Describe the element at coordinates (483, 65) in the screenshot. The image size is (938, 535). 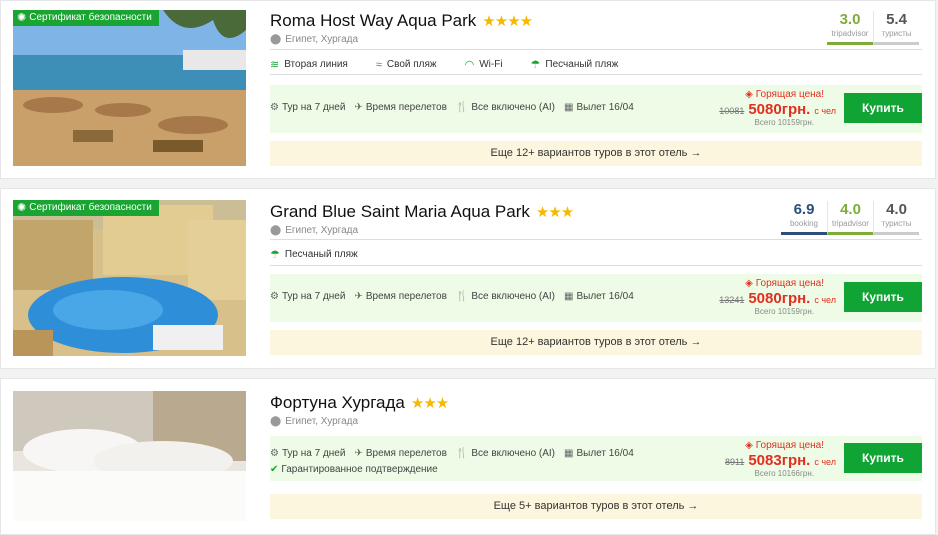
I see `feature-wifi: ◠ Wi-Fi` at that location.